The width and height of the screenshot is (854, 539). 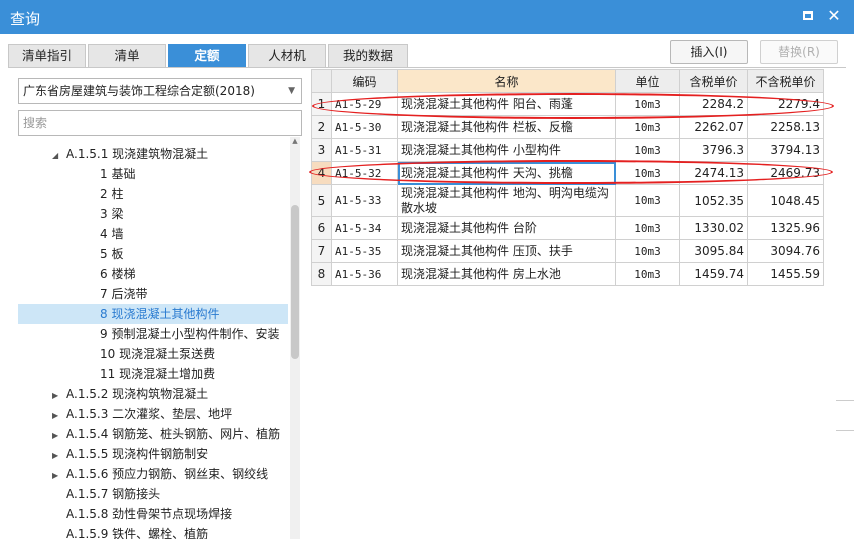 I want to click on cell-name: 现浇混凝土其他构件 栏板、反檐, so click(x=506, y=127).